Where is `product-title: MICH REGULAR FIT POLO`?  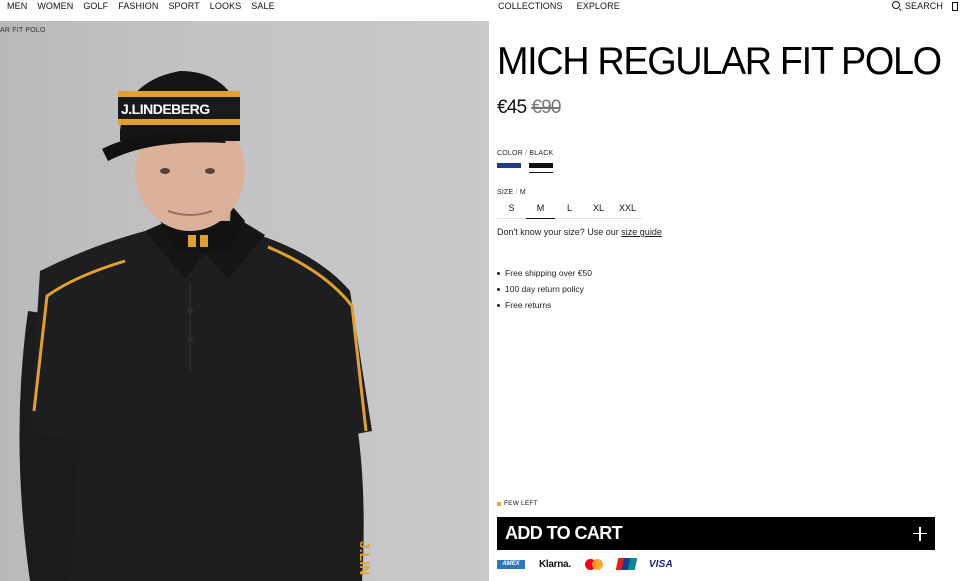 product-title: MICH REGULAR FIT POLO is located at coordinates (719, 61).